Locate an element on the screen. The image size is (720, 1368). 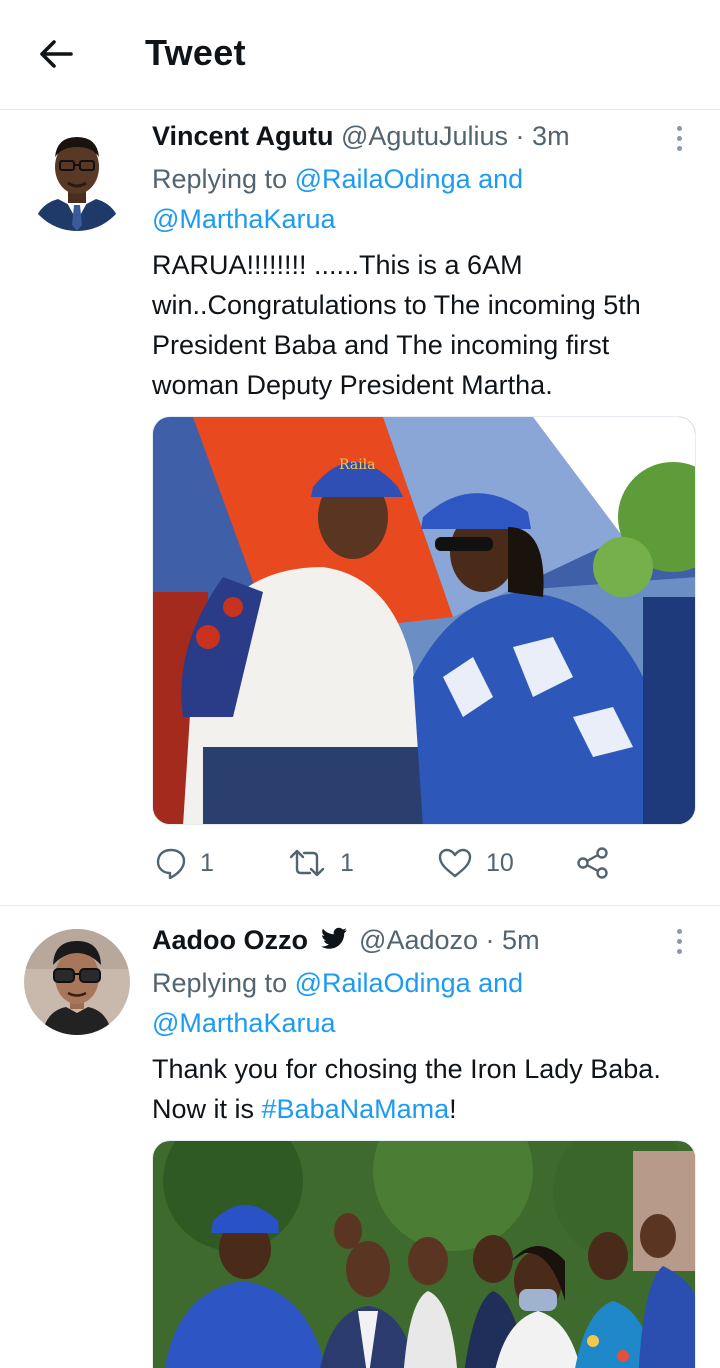
tweet-image is located at coordinates (424, 1254).